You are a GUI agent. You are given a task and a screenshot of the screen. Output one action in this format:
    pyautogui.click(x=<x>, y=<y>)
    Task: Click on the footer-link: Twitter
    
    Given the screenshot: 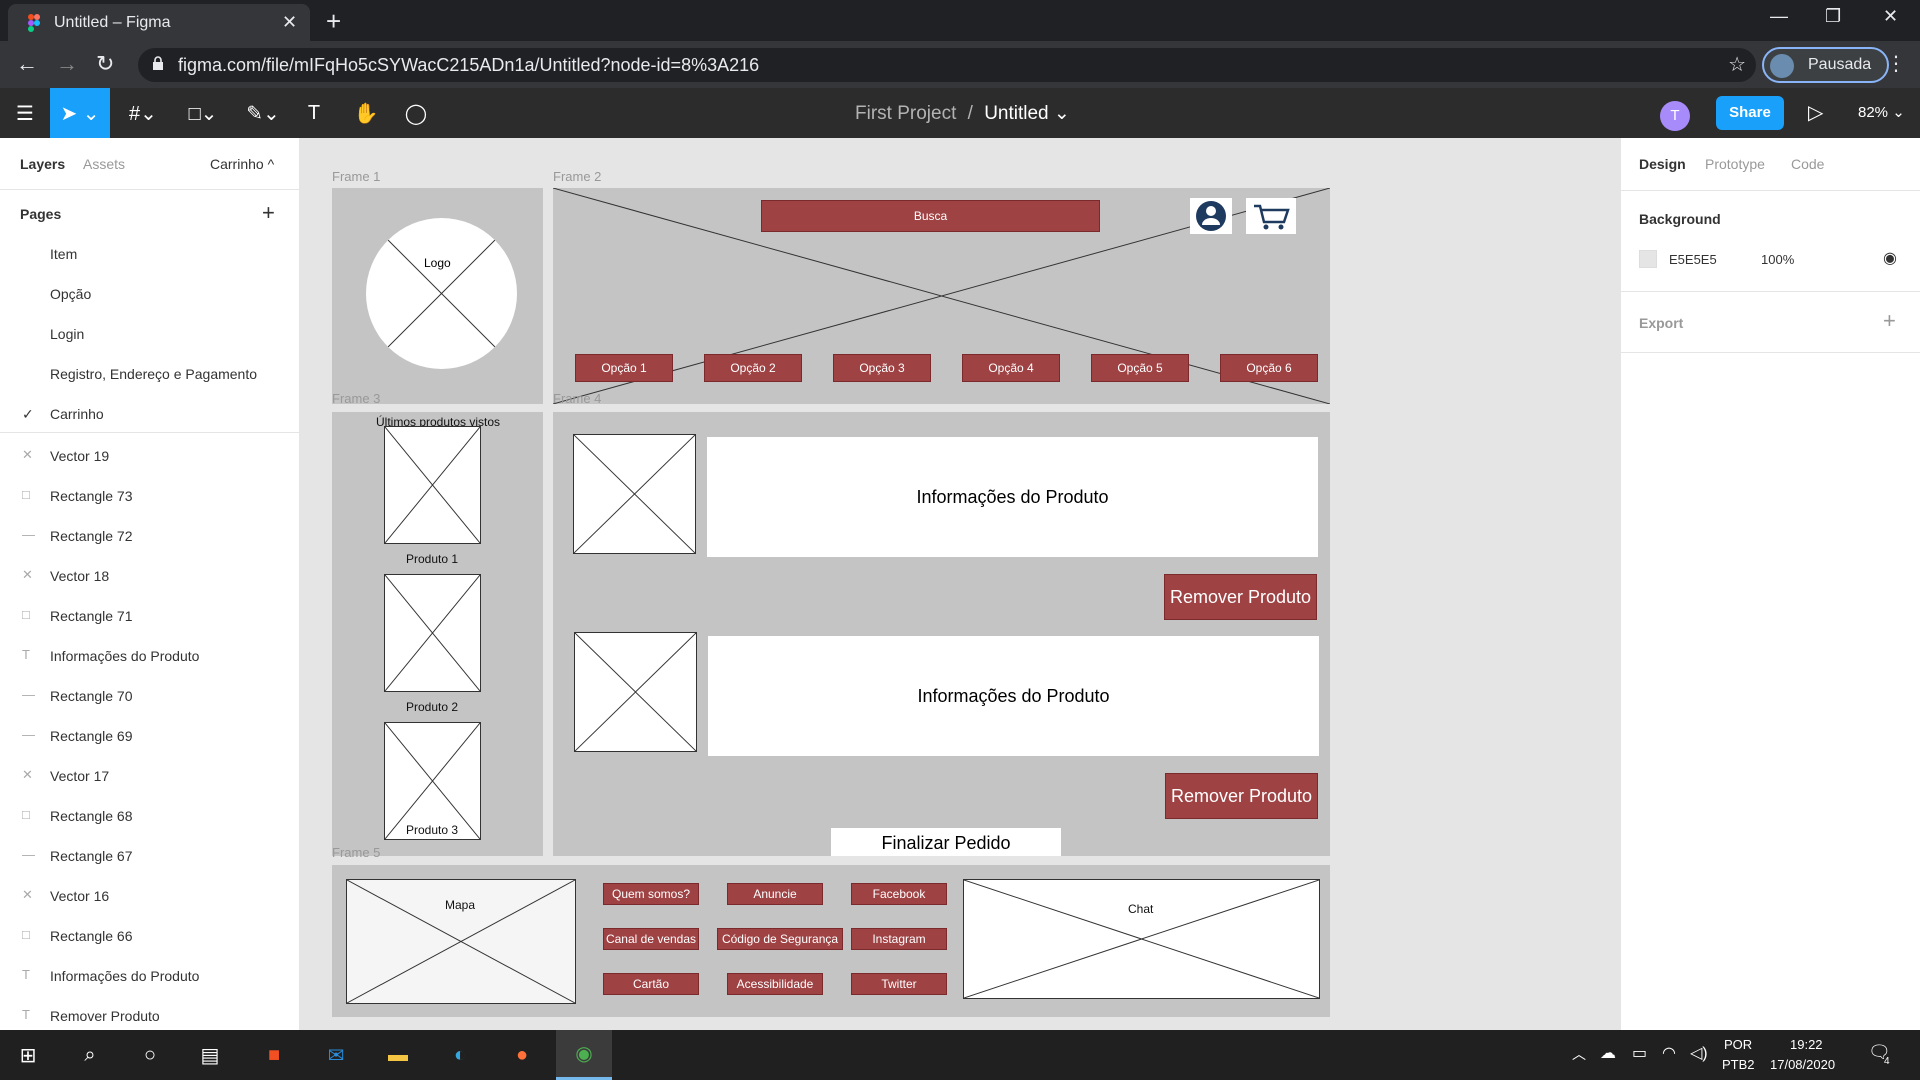 What is the action you would take?
    pyautogui.click(x=899, y=984)
    